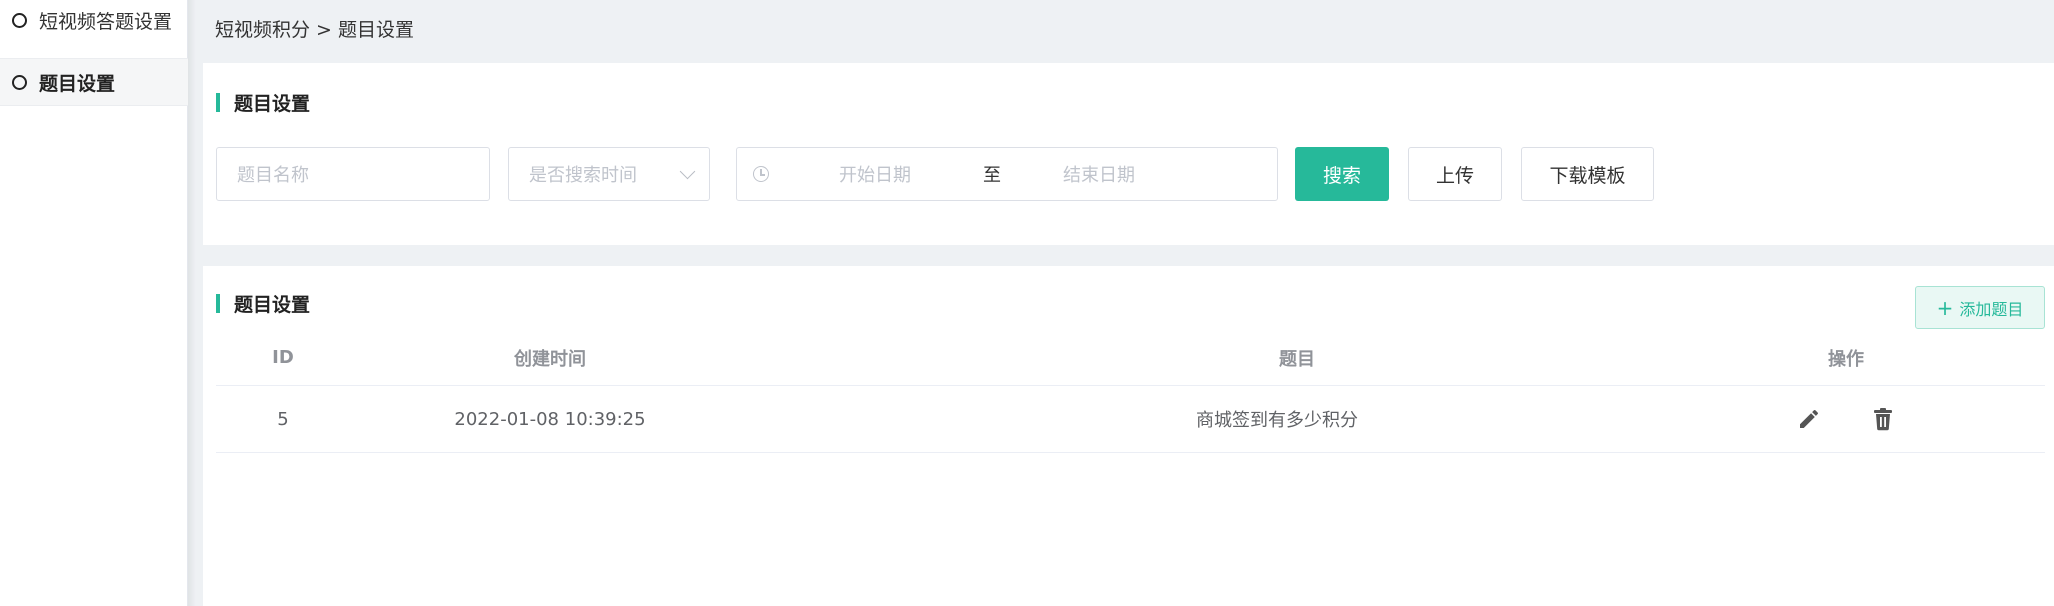  What do you see at coordinates (1007, 174) in the screenshot?
I see `date-range-picker: 开始日期 至 结束日期` at bounding box center [1007, 174].